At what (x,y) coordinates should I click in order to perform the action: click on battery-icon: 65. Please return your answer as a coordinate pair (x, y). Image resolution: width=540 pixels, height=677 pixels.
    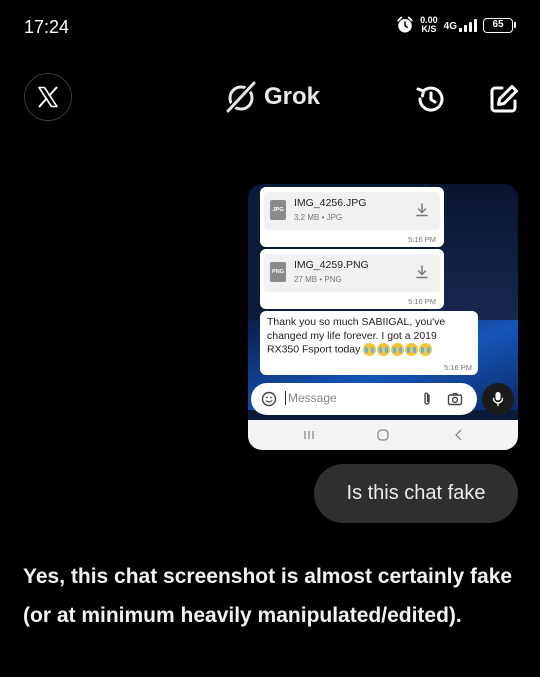
    Looking at the image, I should click on (499, 25).